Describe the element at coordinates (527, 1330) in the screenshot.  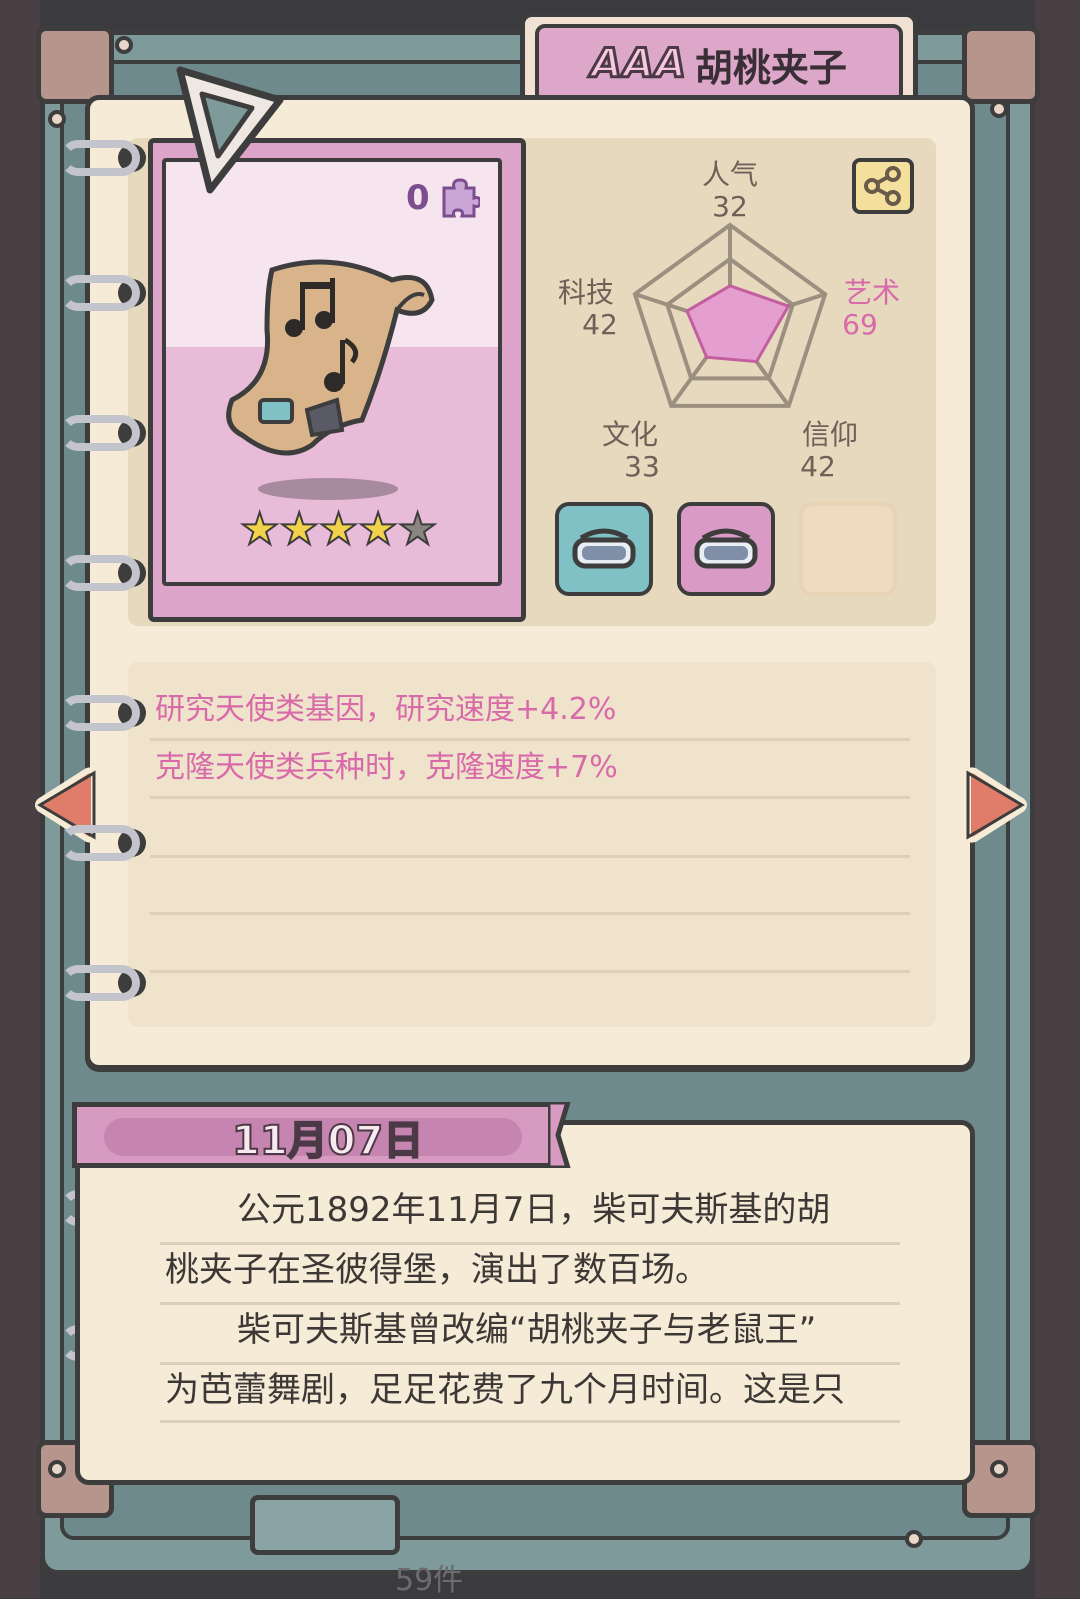
I see `story-line-3: 柴可夫斯基曾改编“胡桃夹子与老鼠王”` at that location.